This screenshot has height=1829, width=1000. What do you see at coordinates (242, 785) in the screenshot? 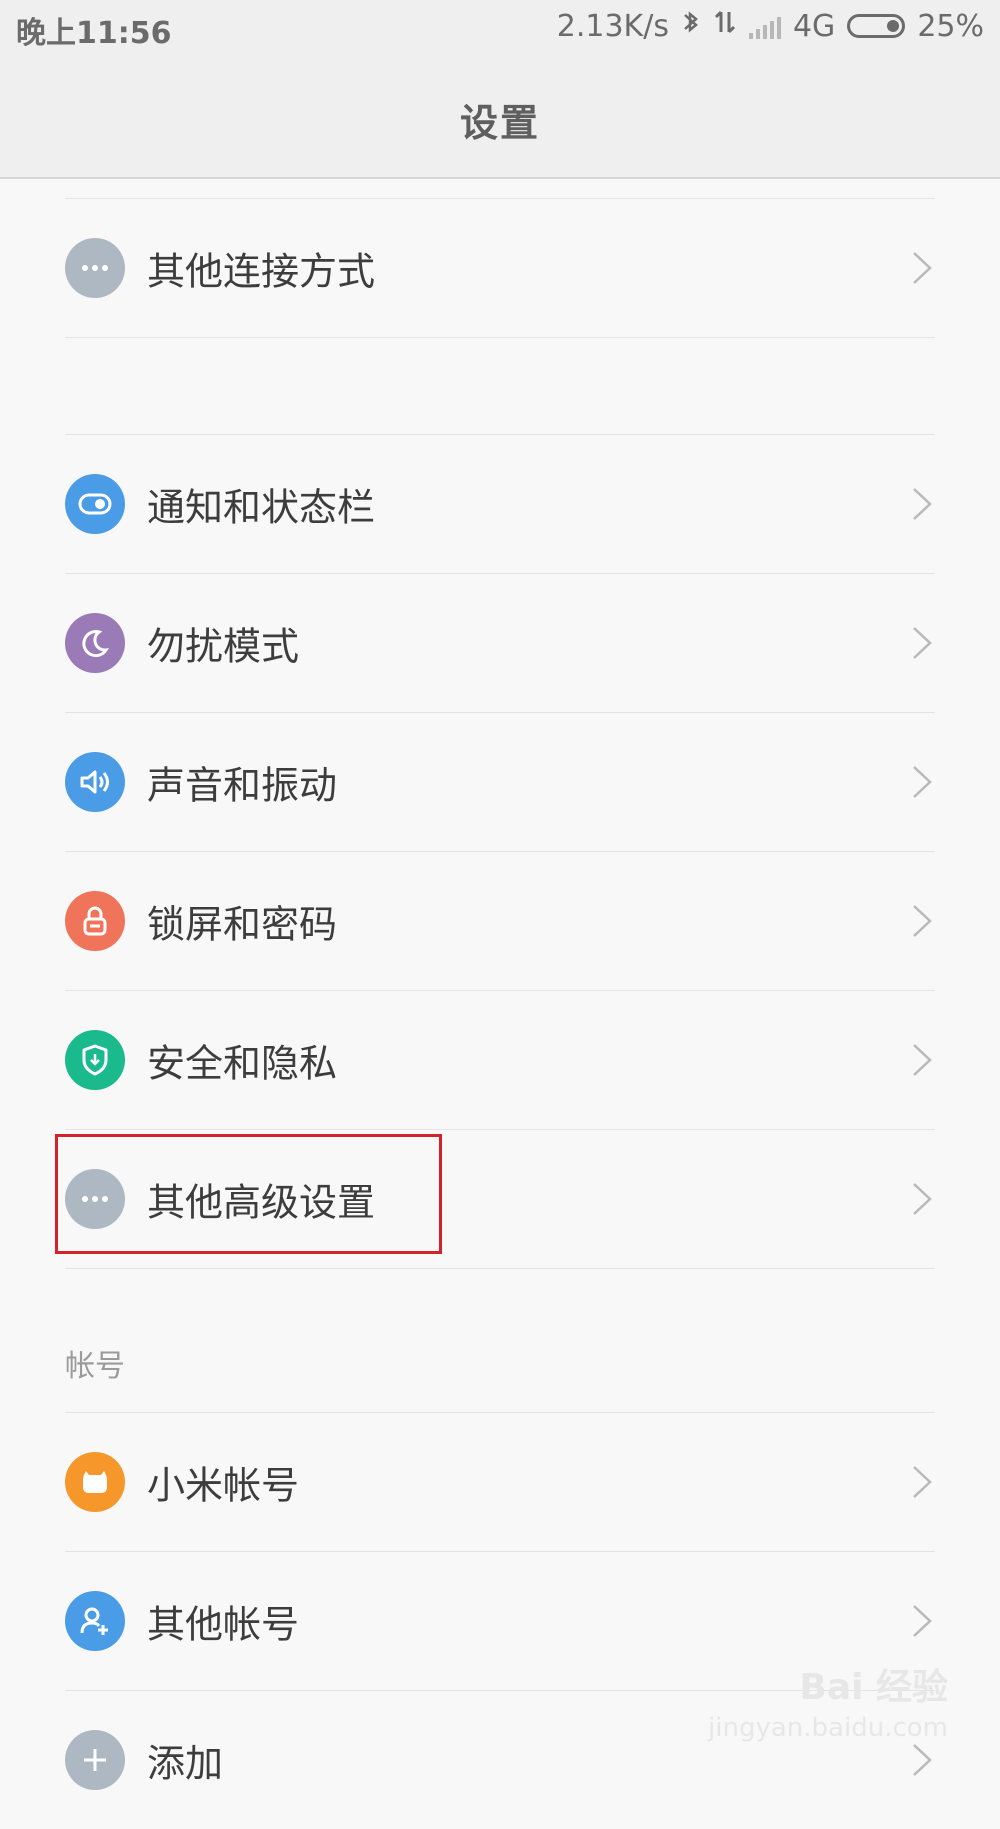
I see `settings-item-label: 声音和振动` at bounding box center [242, 785].